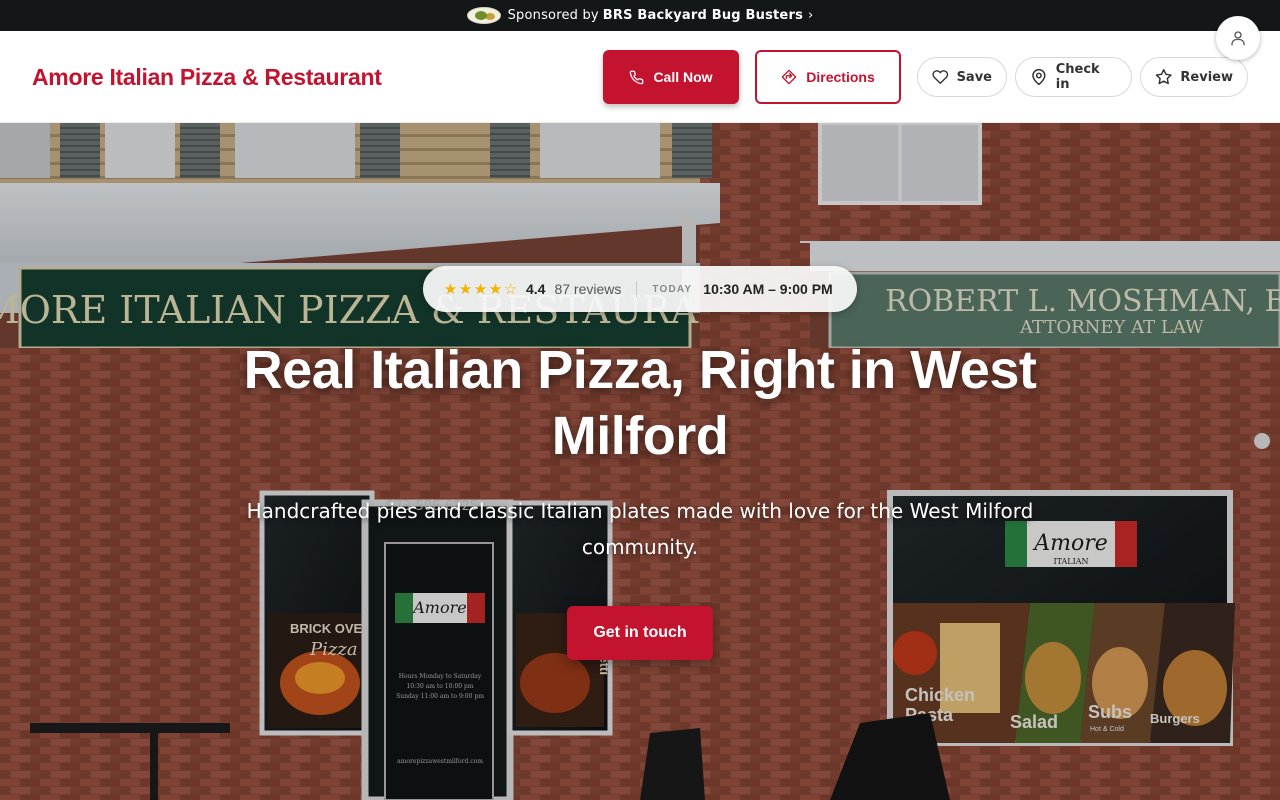  What do you see at coordinates (703, 15) in the screenshot?
I see `sponsor-name: BRS Backyard Bug Busters` at bounding box center [703, 15].